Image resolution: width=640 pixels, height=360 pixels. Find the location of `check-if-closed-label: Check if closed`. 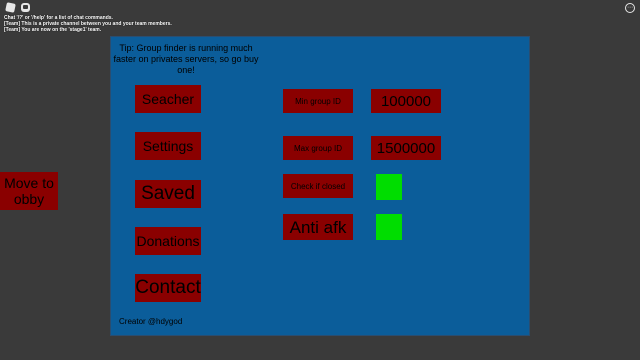

check-if-closed-label: Check if closed is located at coordinates (318, 186).